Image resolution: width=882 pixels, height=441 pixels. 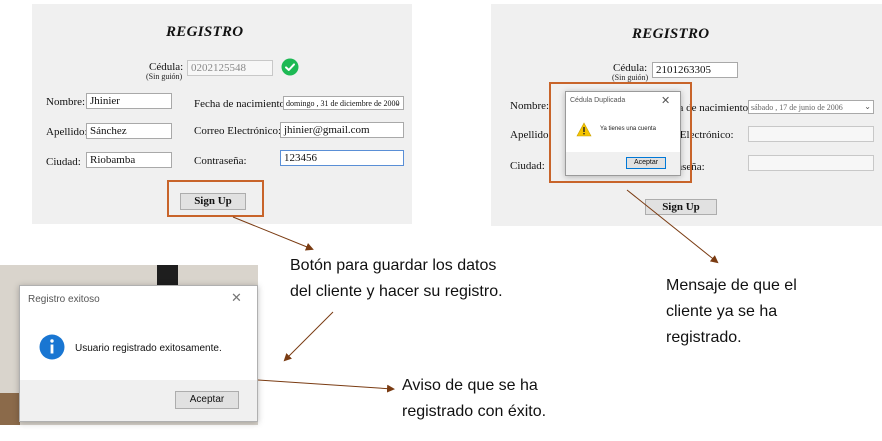 I want to click on arrow-dialog-to-success-note, so click(x=326, y=386).